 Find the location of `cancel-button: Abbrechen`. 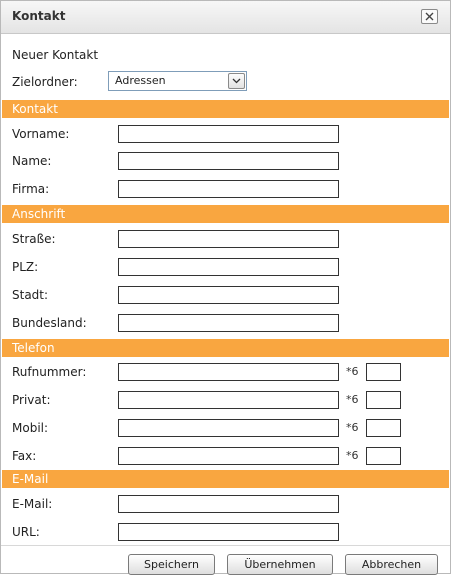

cancel-button: Abbrechen is located at coordinates (391, 564).